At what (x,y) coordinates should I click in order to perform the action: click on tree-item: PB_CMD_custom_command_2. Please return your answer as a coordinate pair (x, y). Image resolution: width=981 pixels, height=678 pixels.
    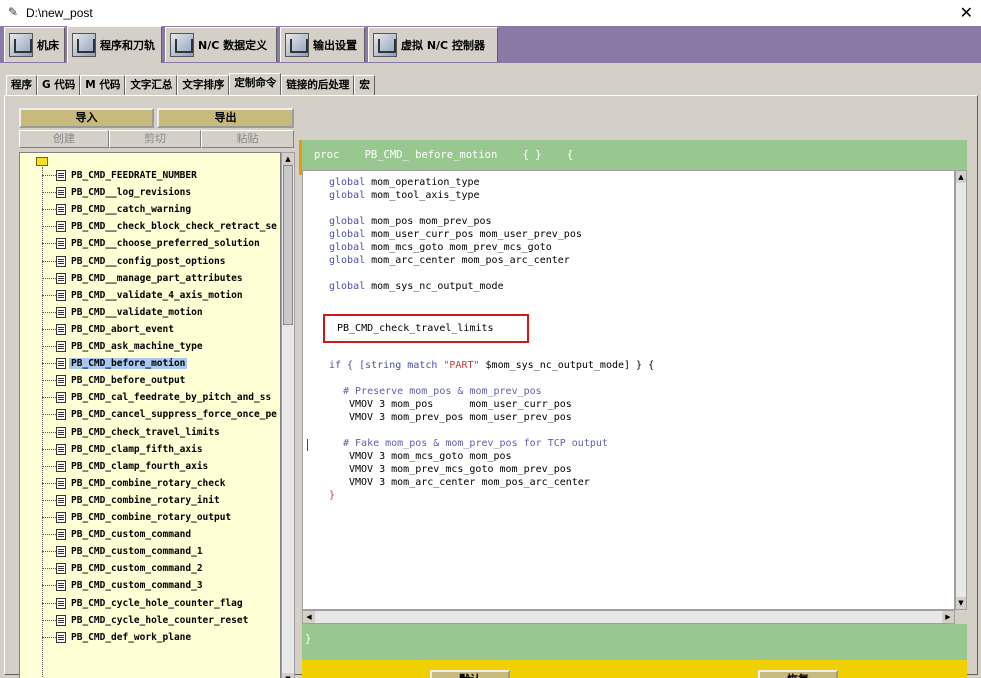
    Looking at the image, I should click on (123, 568).